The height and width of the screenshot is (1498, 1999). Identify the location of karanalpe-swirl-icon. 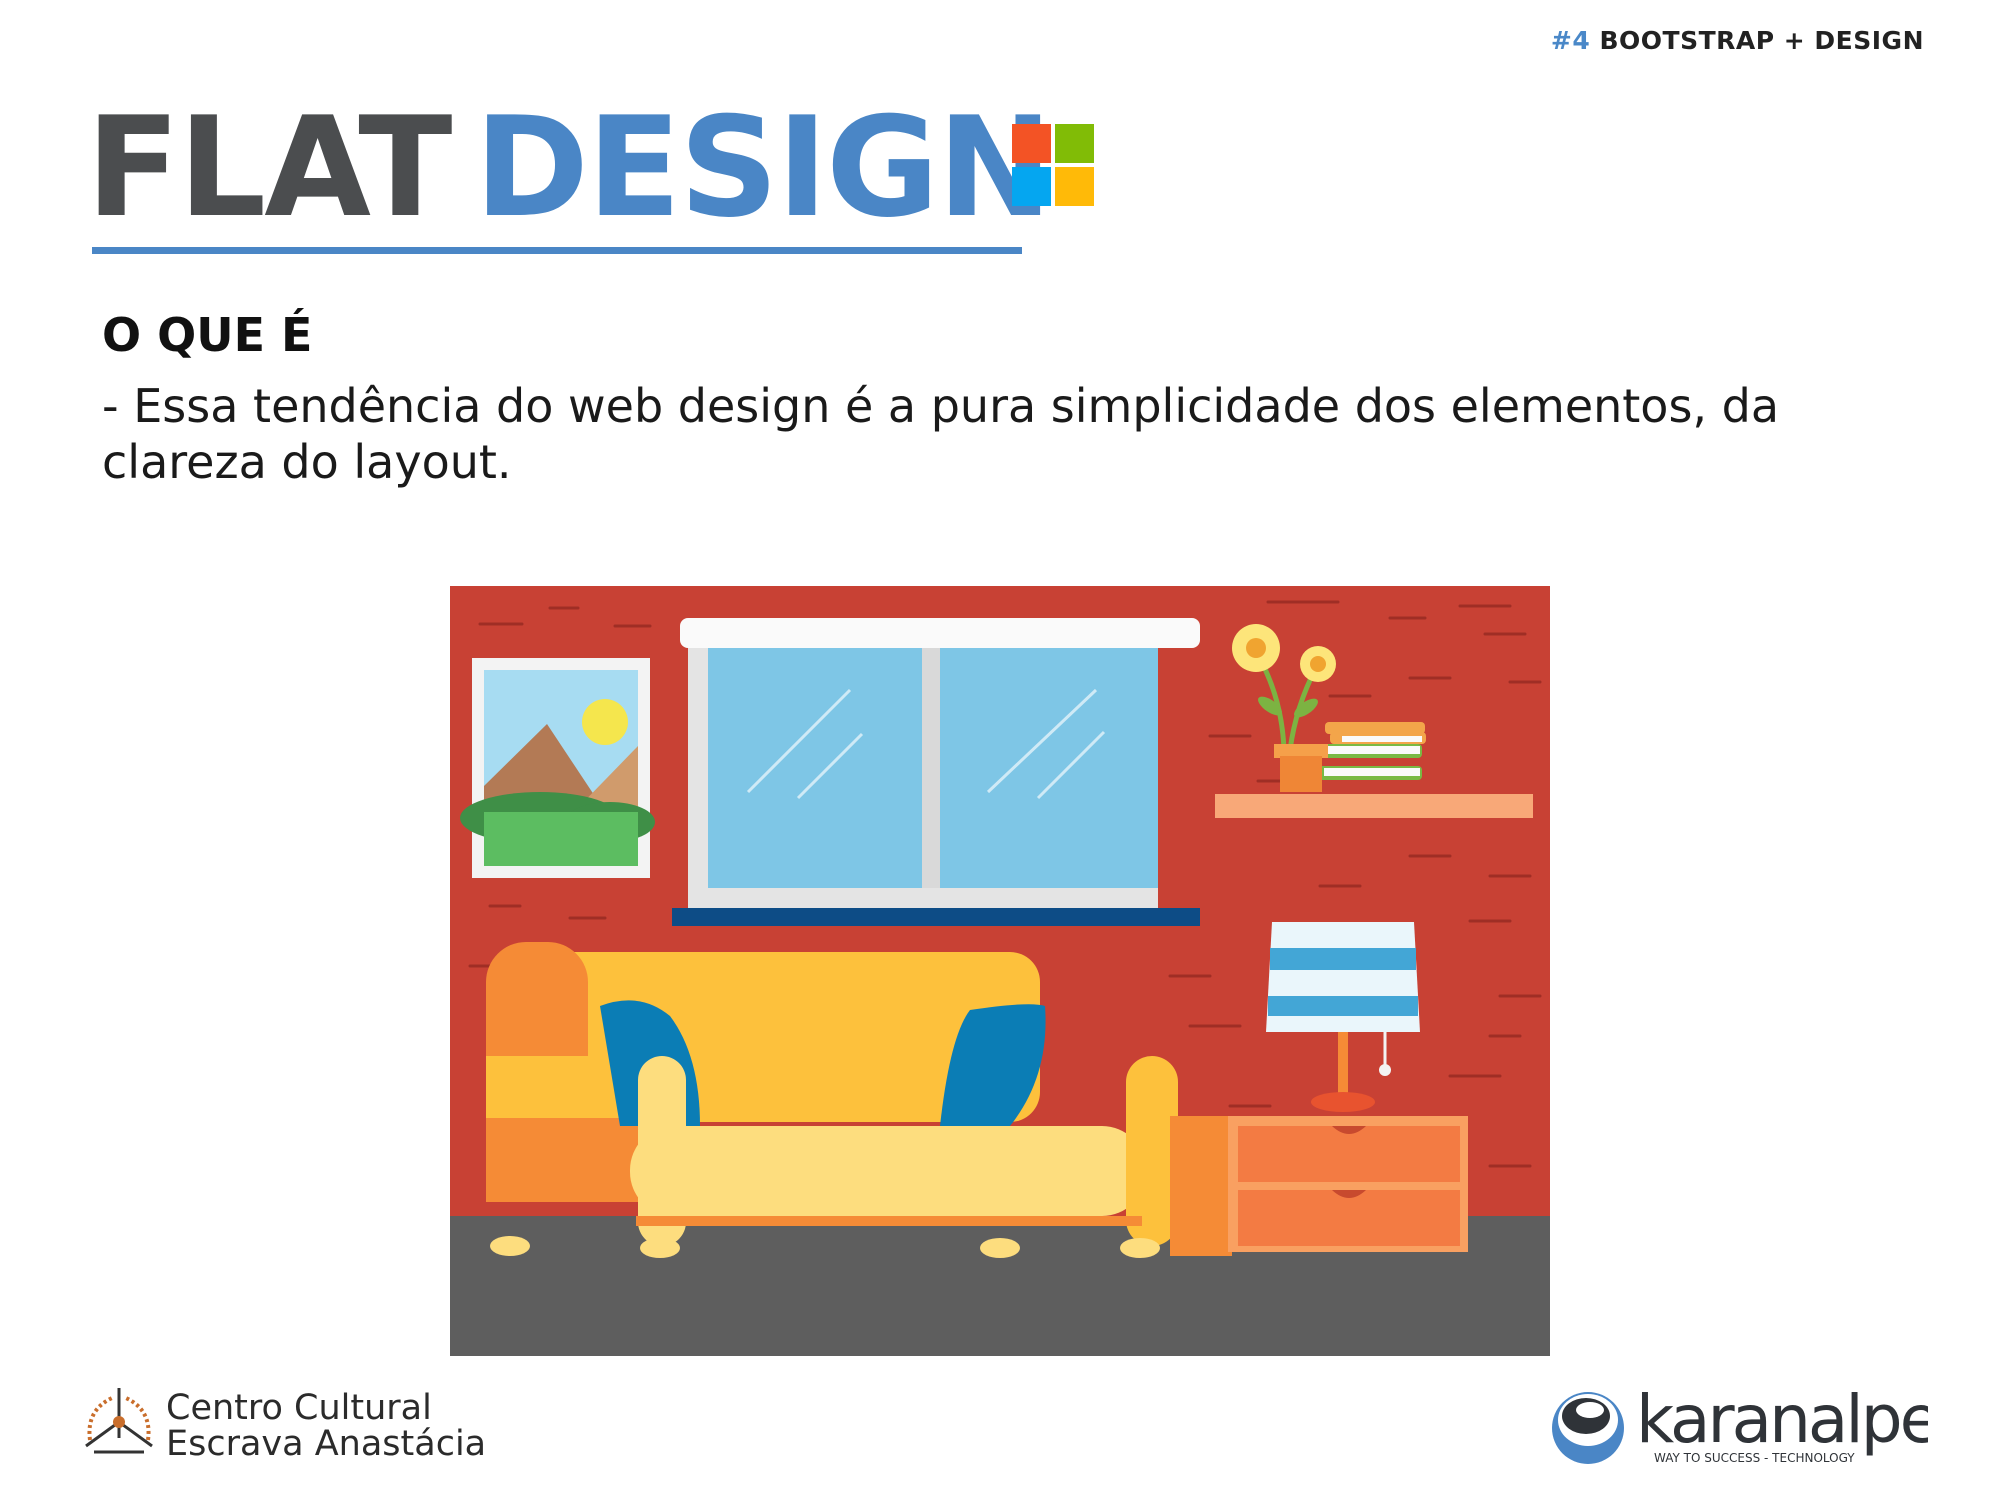
(1588, 1428).